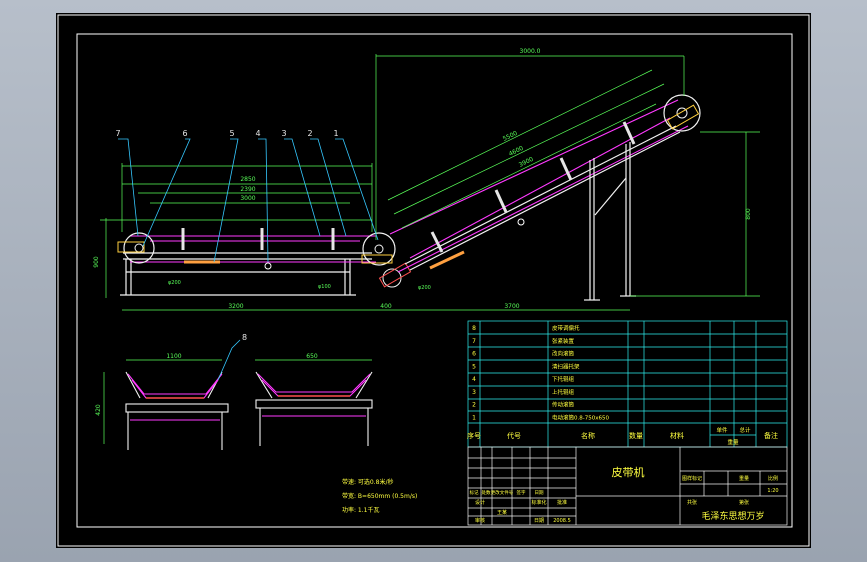  Describe the element at coordinates (474, 354) in the screenshot. I see `parts-row-number: 6` at that location.